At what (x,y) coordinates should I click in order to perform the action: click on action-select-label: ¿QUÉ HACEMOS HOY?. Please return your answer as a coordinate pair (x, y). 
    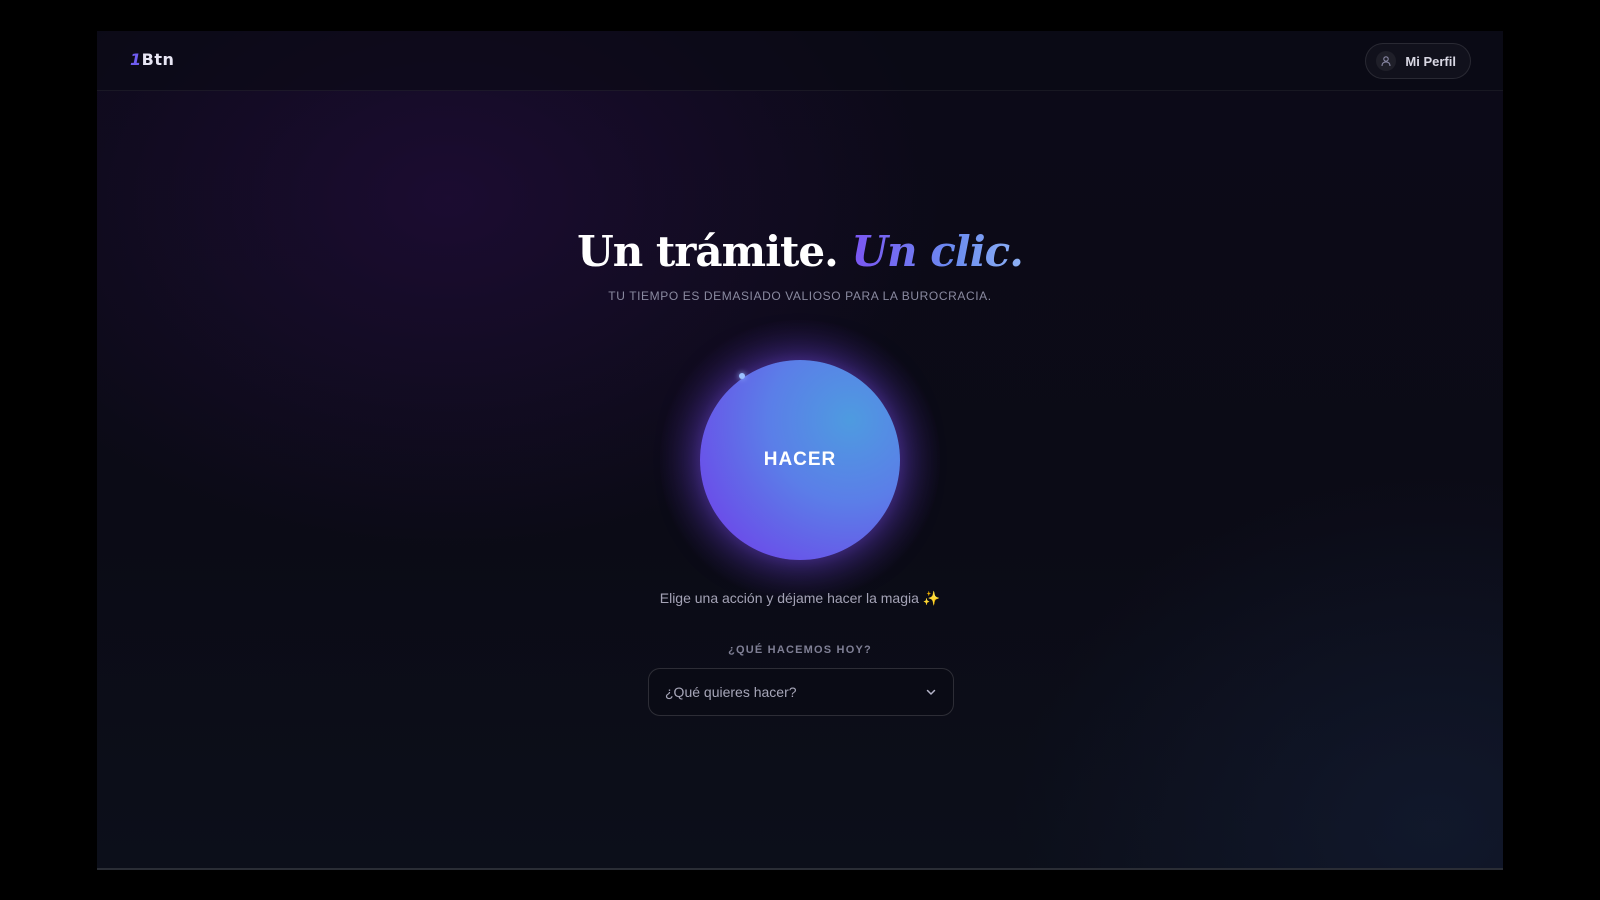
    Looking at the image, I should click on (800, 650).